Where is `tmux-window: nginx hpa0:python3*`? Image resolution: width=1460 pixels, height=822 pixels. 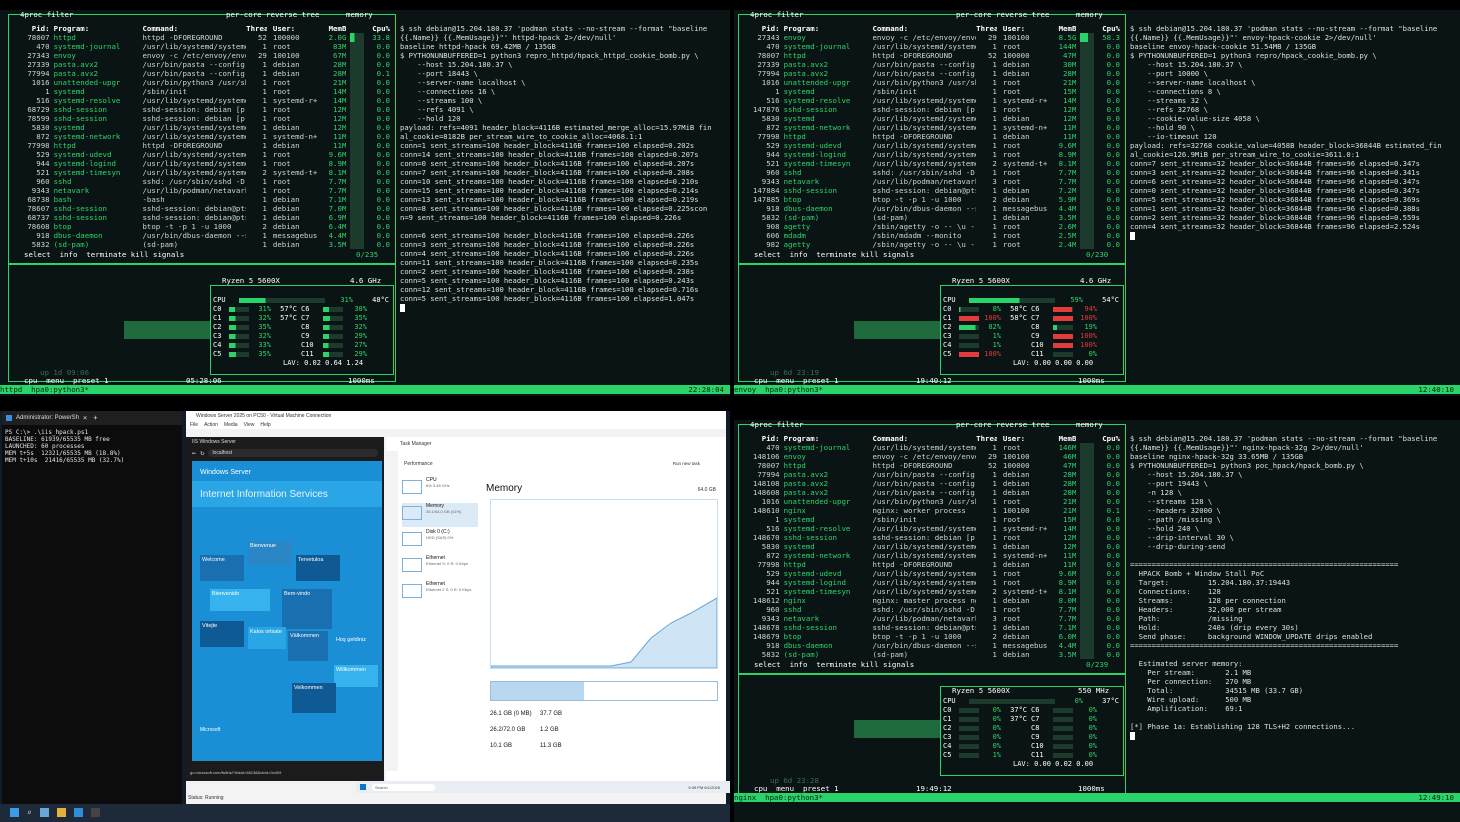 tmux-window: nginx hpa0:python3* is located at coordinates (778, 797).